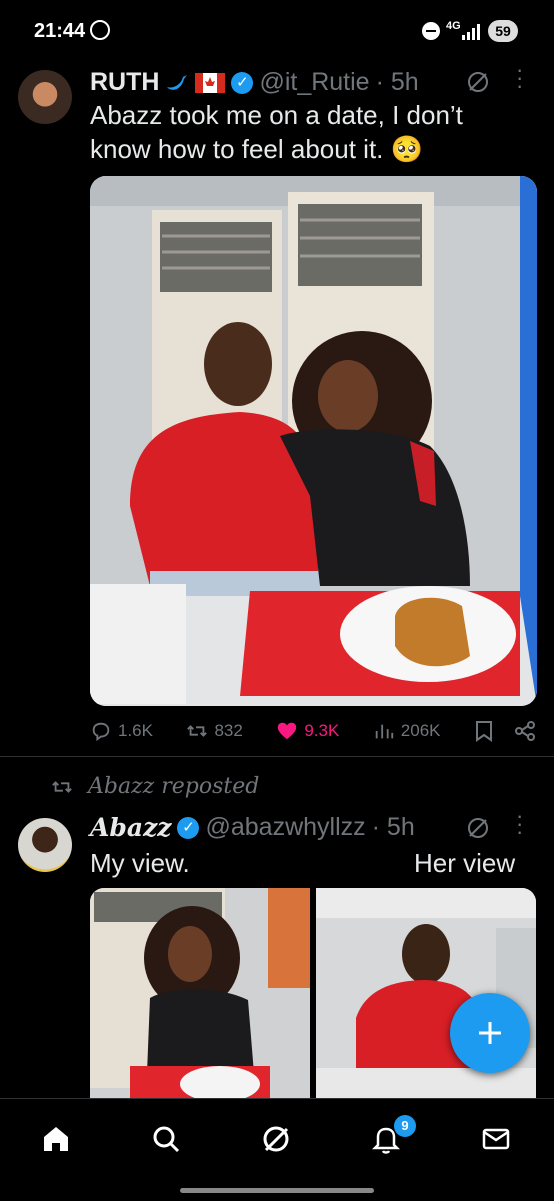 The height and width of the screenshot is (1201, 554). I want to click on views-icon, so click(384, 731).